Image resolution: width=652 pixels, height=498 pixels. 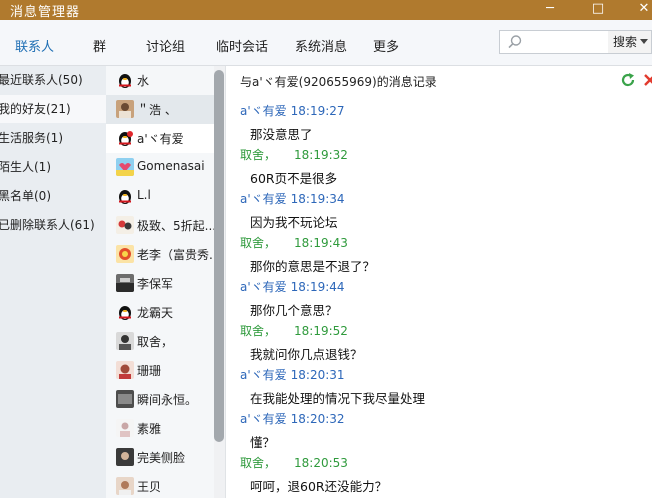 What do you see at coordinates (638, 10) in the screenshot?
I see `close-window-button: ✕` at bounding box center [638, 10].